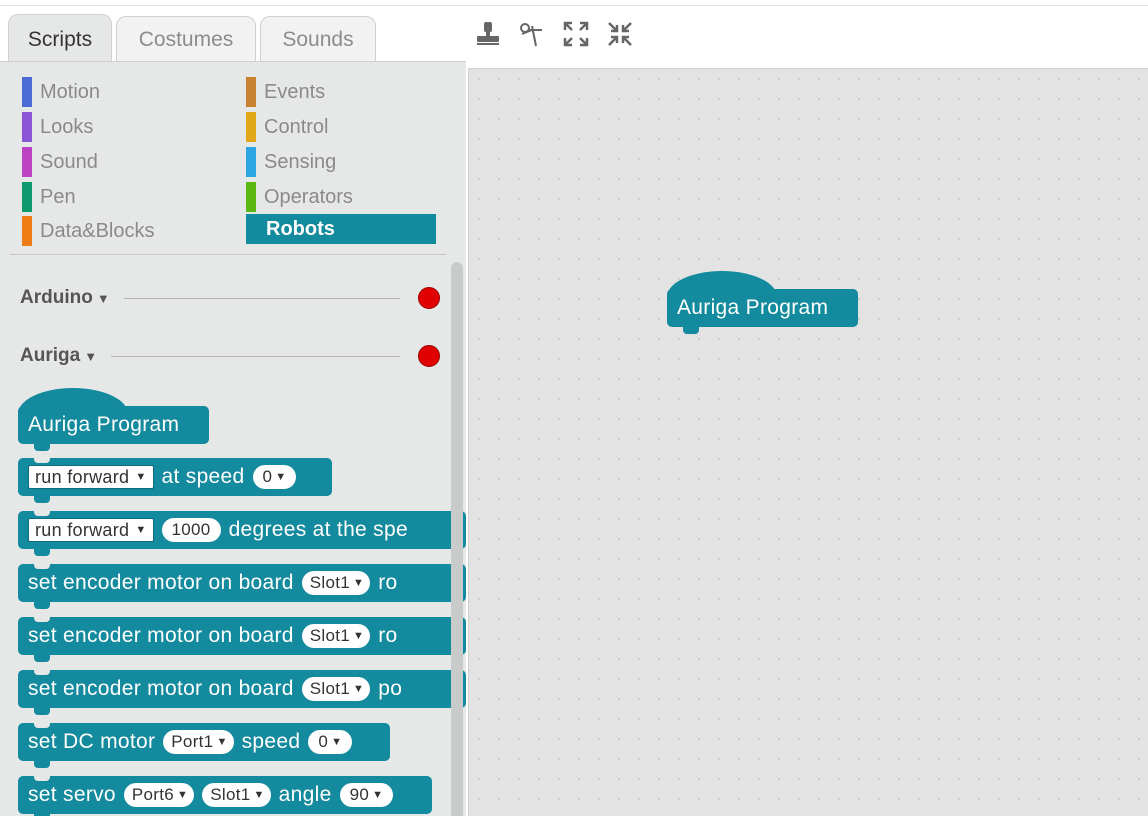 This screenshot has height=816, width=1148. Describe the element at coordinates (341, 197) in the screenshot. I see `category-operators: Operators` at that location.